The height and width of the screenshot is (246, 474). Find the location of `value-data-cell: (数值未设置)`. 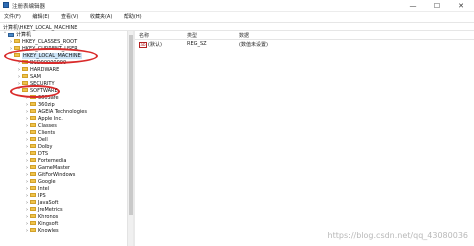

value-data-cell: (数值未设置) is located at coordinates (253, 45).